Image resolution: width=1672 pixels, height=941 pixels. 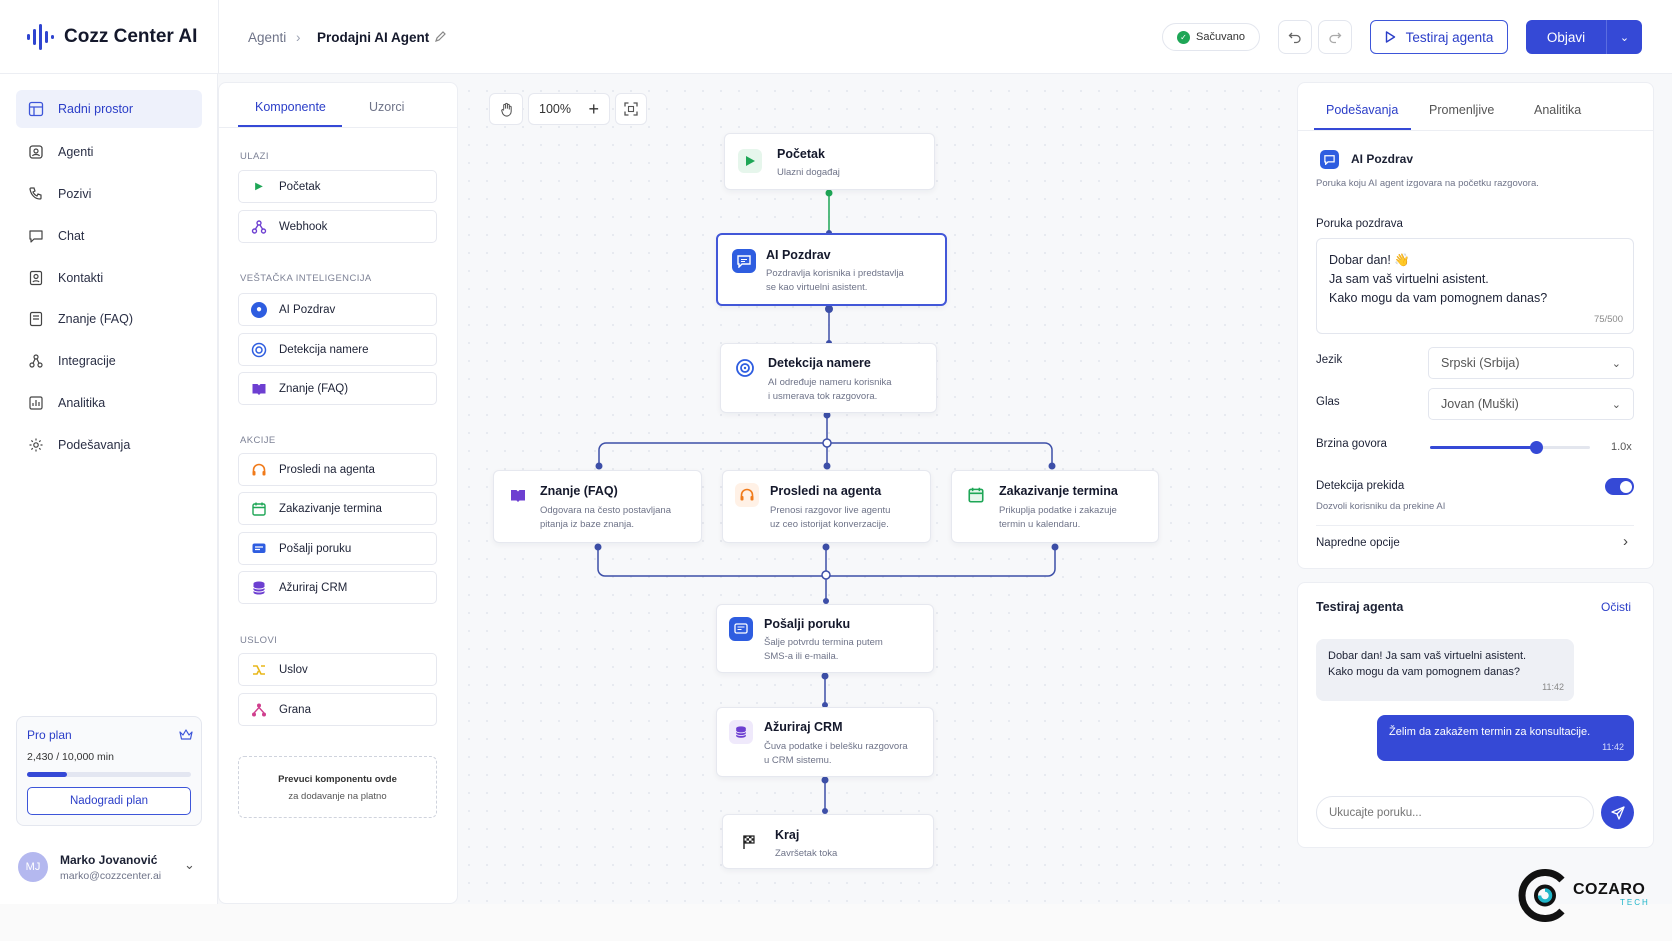 I want to click on send-button, so click(x=1617, y=812).